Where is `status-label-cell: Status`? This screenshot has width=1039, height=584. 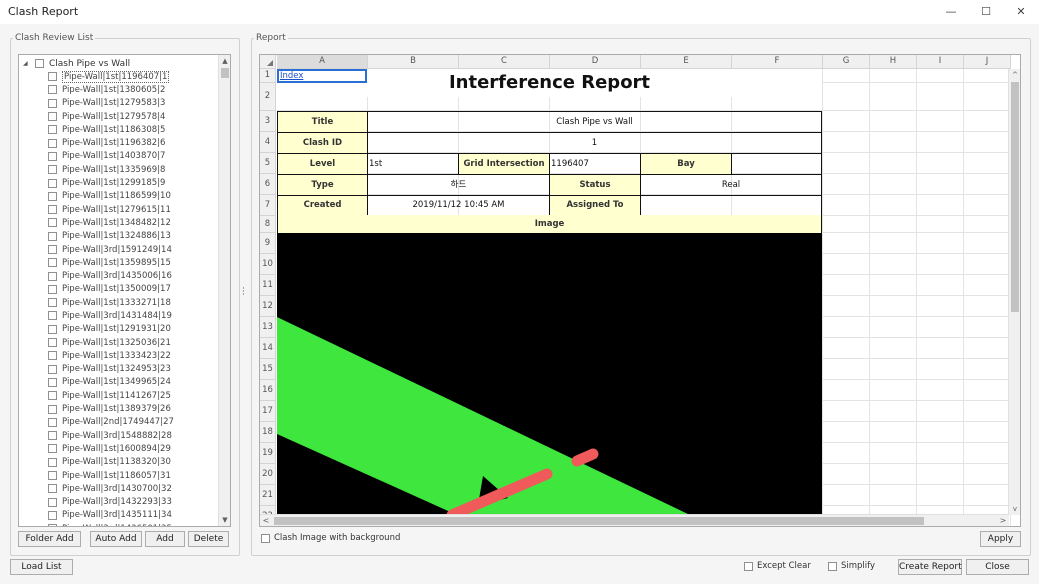
status-label-cell: Status is located at coordinates (595, 185).